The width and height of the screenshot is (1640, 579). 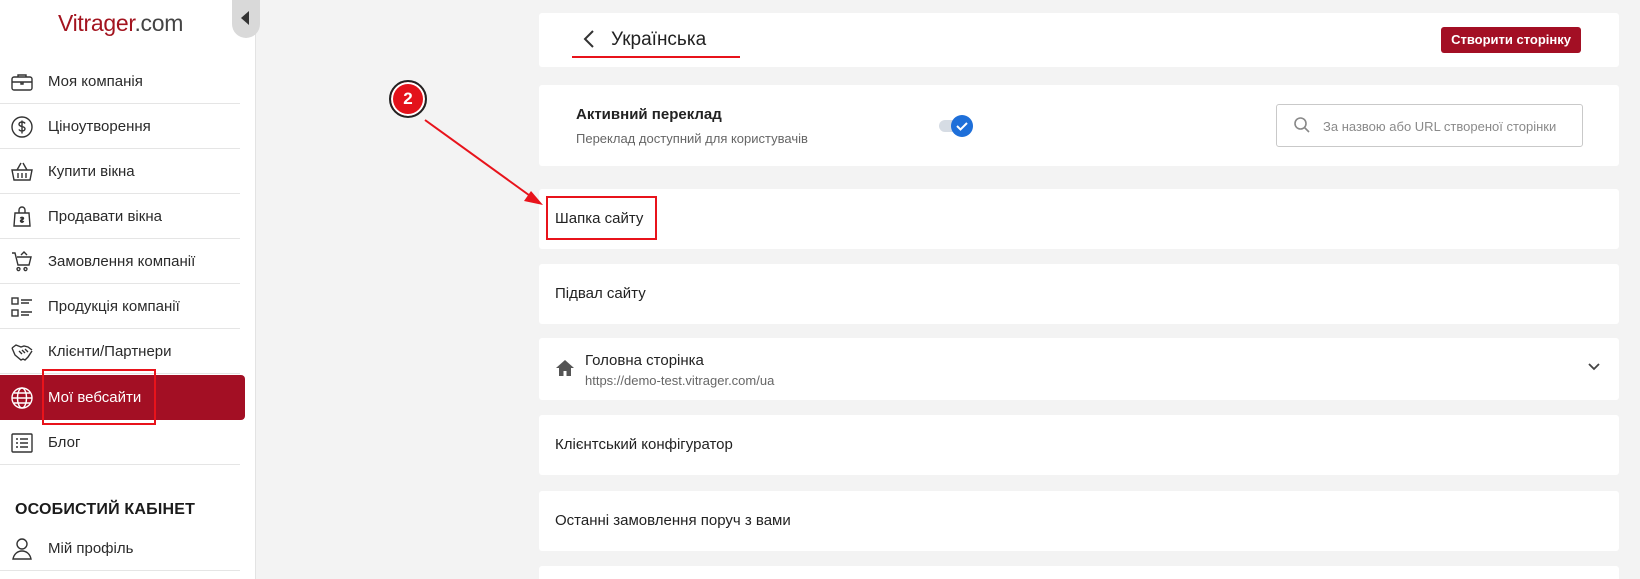 What do you see at coordinates (22, 216) in the screenshot?
I see `shopping-bag-icon` at bounding box center [22, 216].